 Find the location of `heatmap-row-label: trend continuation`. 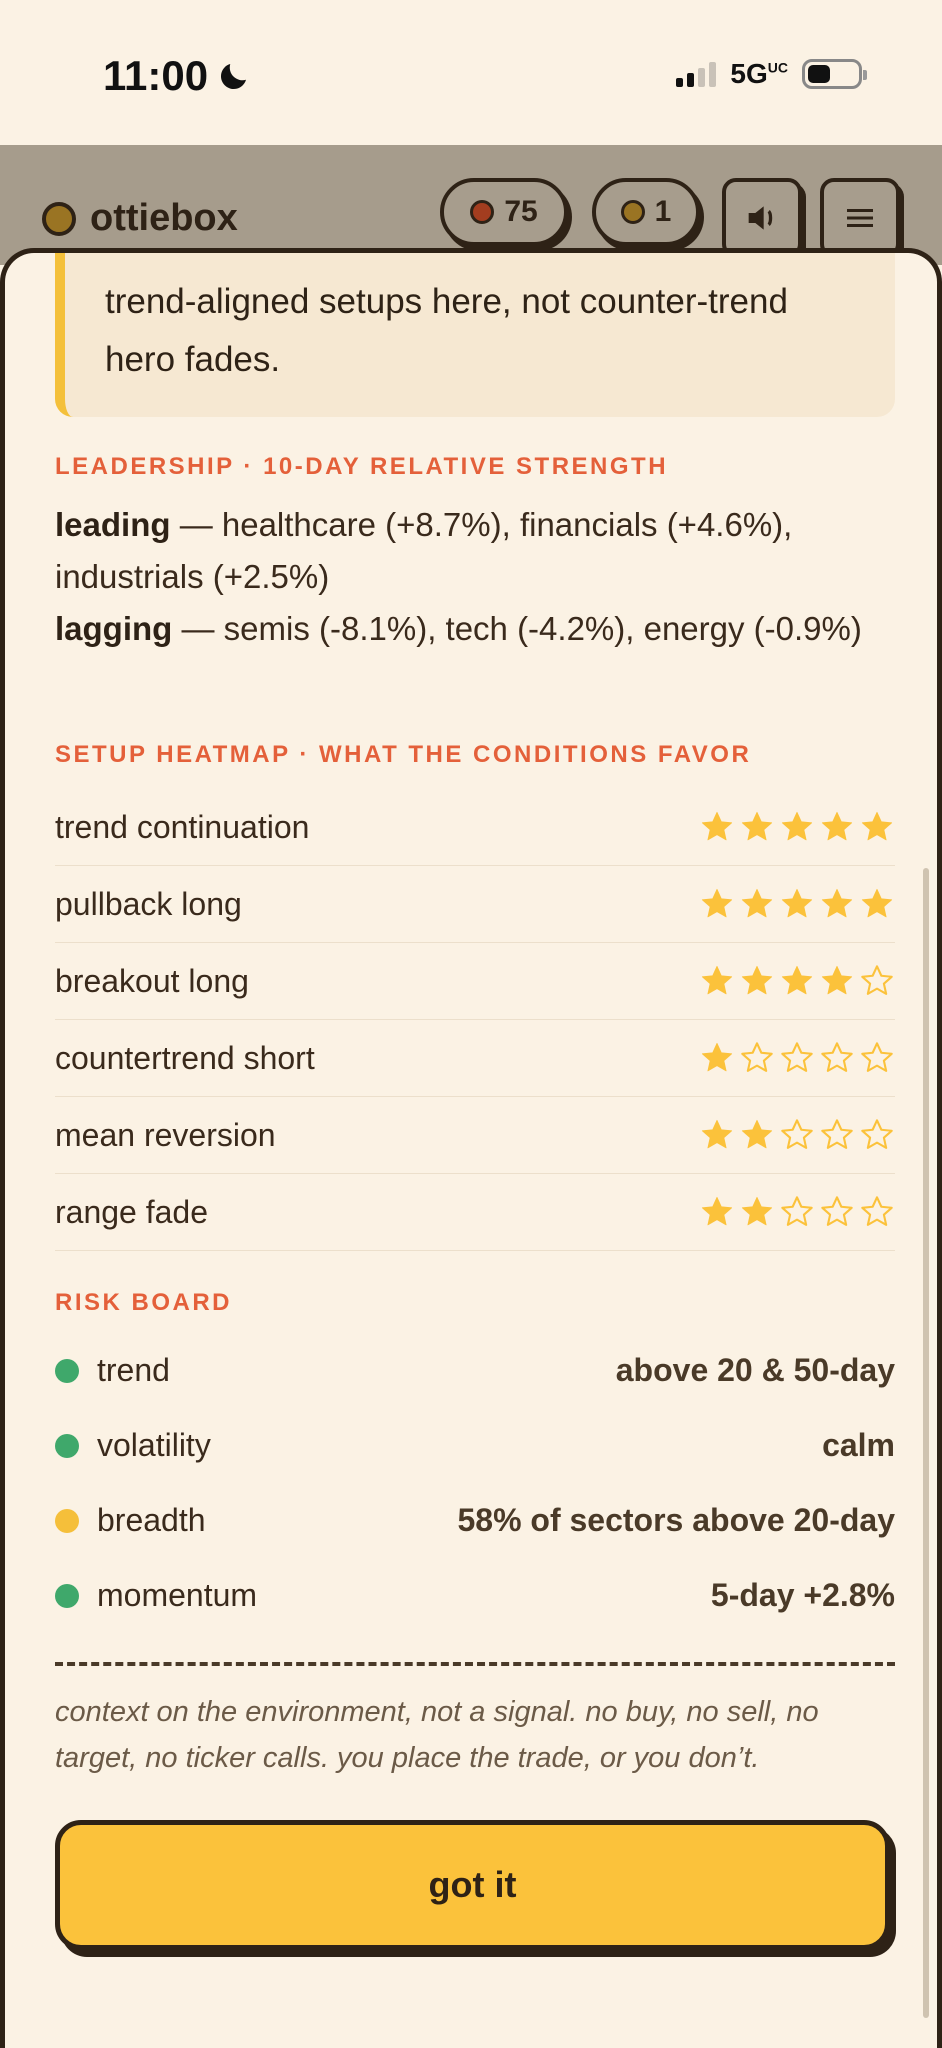

heatmap-row-label: trend continuation is located at coordinates (182, 826).